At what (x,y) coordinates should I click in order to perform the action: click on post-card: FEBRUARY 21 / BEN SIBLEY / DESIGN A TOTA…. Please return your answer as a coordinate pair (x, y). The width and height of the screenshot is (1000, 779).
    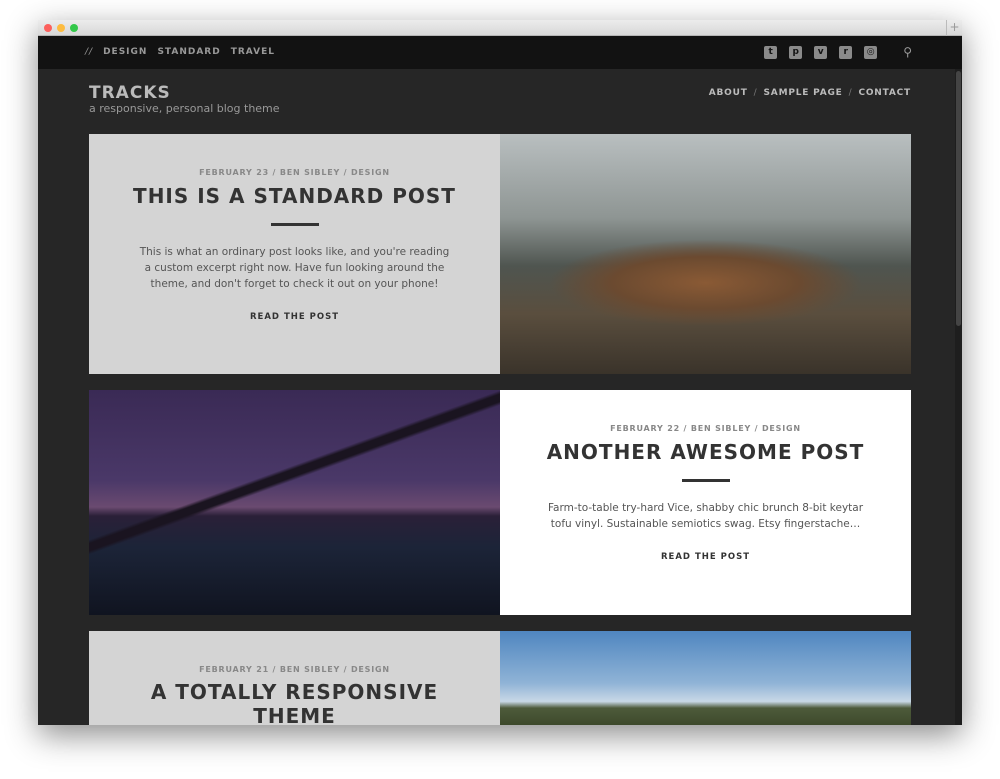
    Looking at the image, I should click on (500, 678).